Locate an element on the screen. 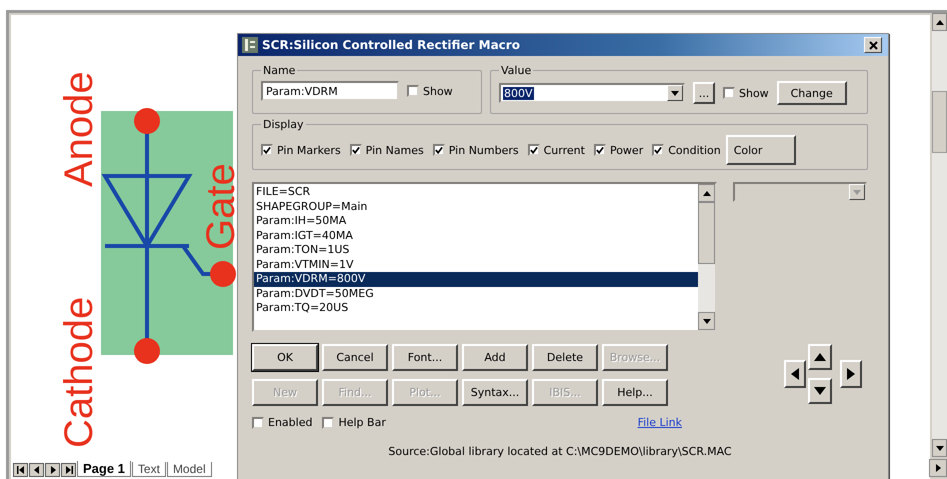  empty-dropdown is located at coordinates (800, 192).